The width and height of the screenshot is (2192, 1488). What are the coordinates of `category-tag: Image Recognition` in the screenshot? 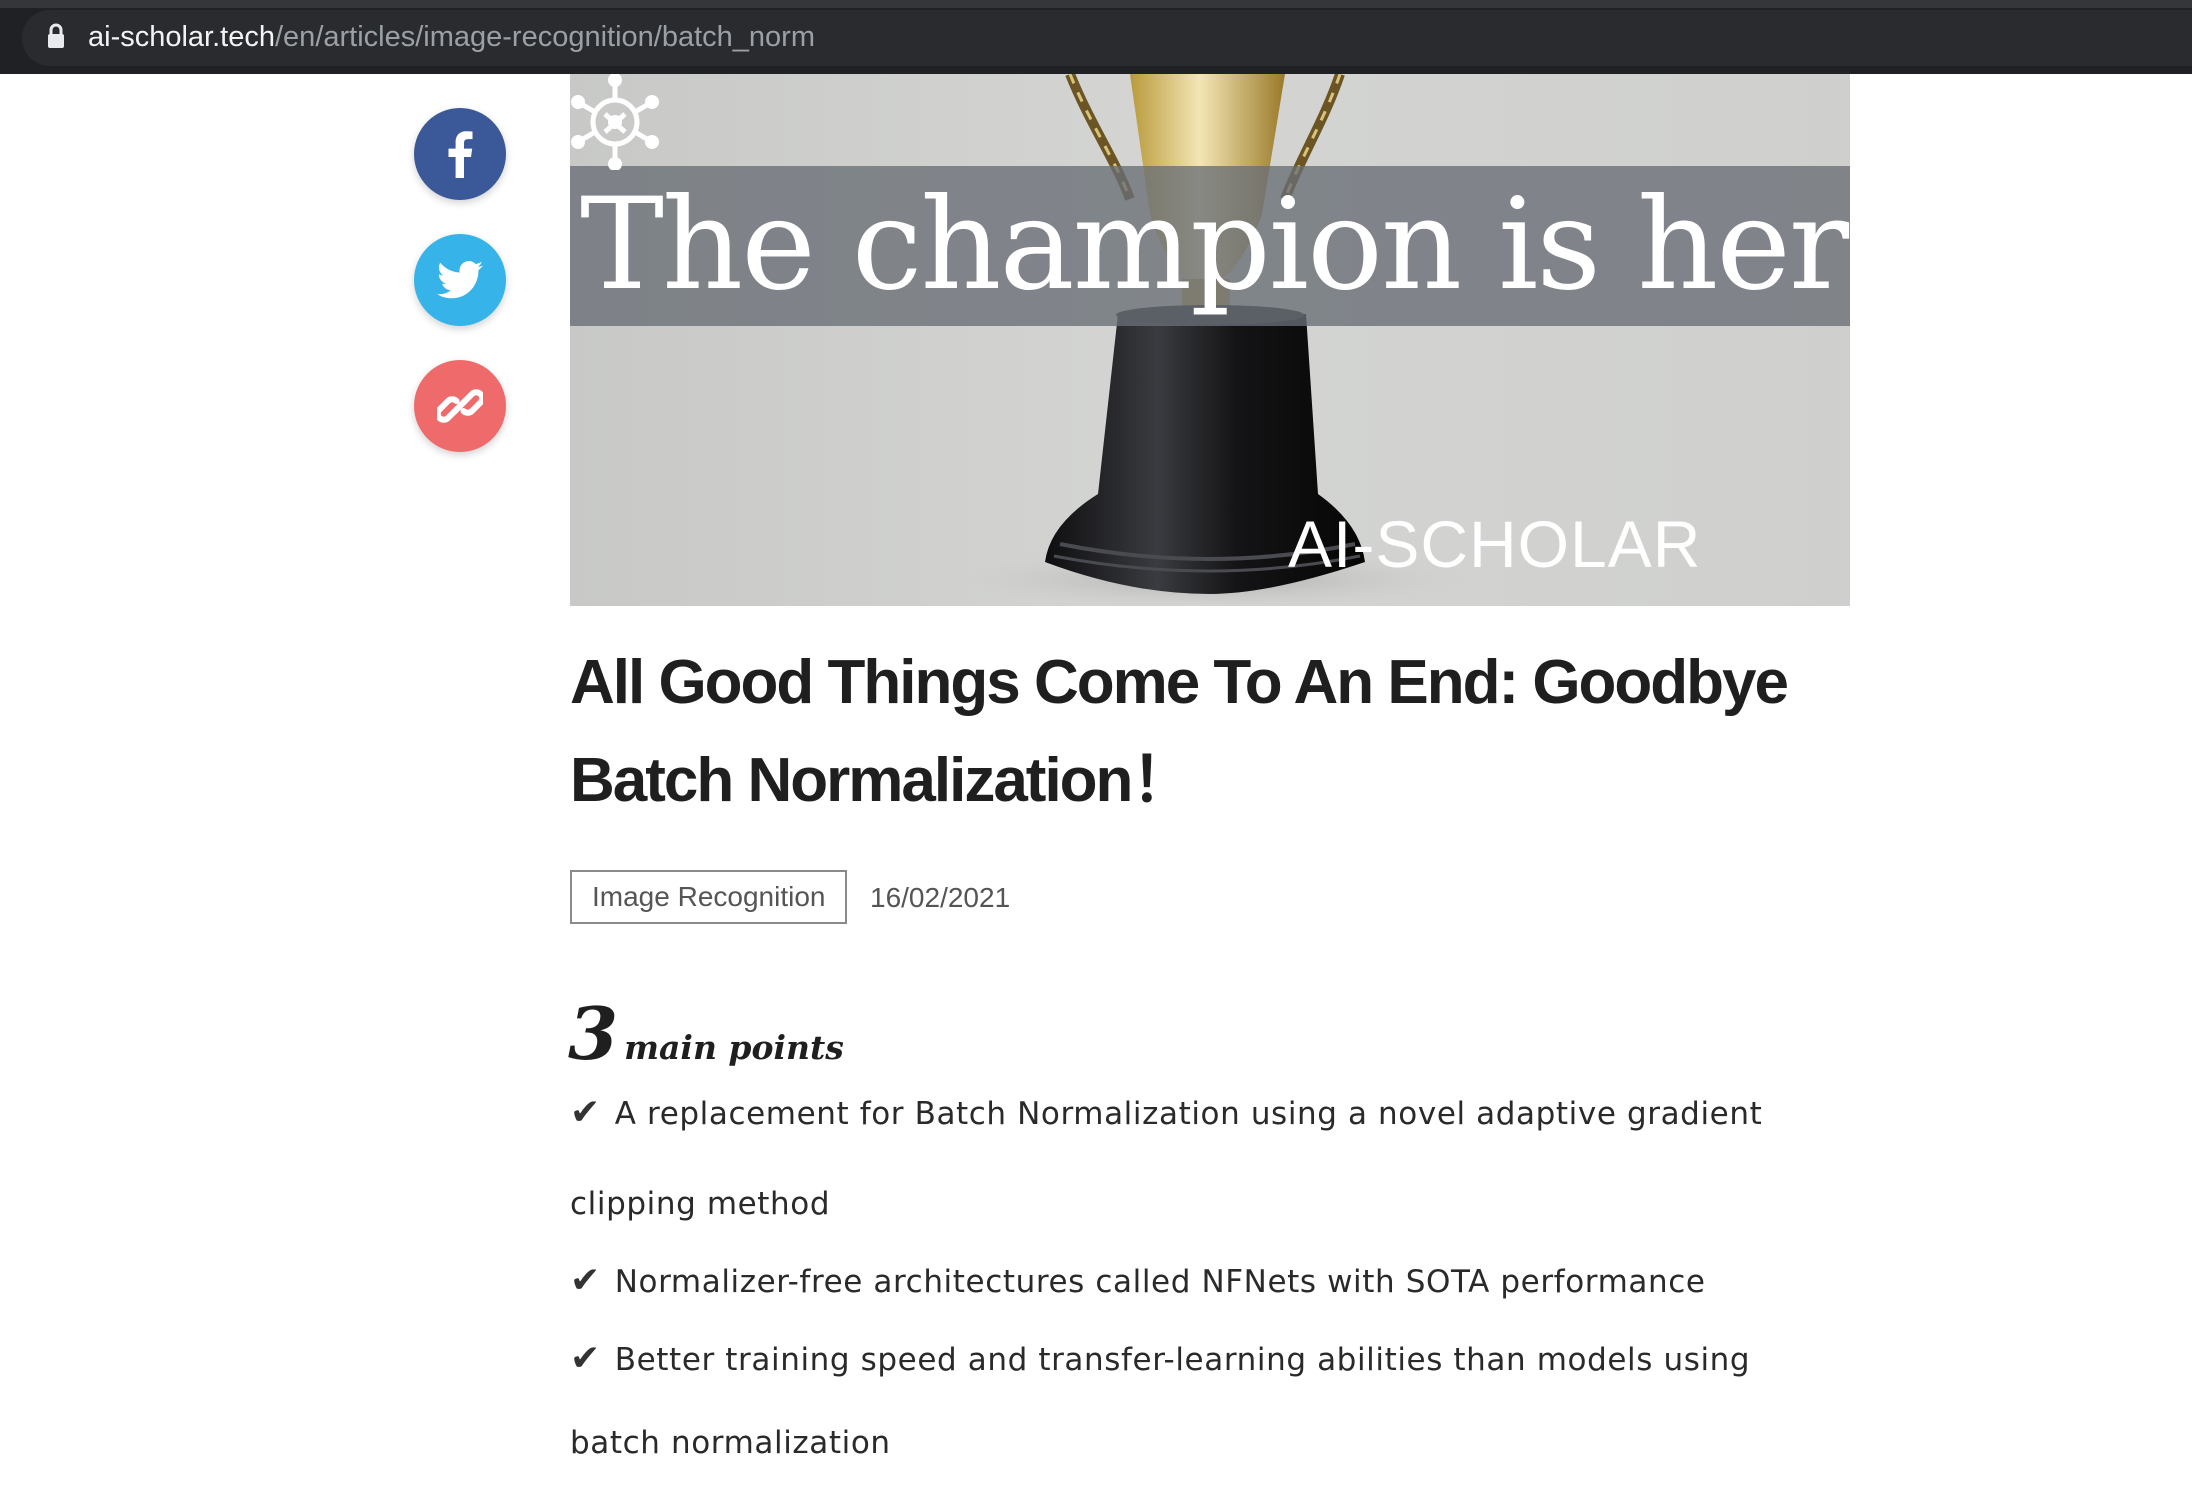 It's located at (709, 897).